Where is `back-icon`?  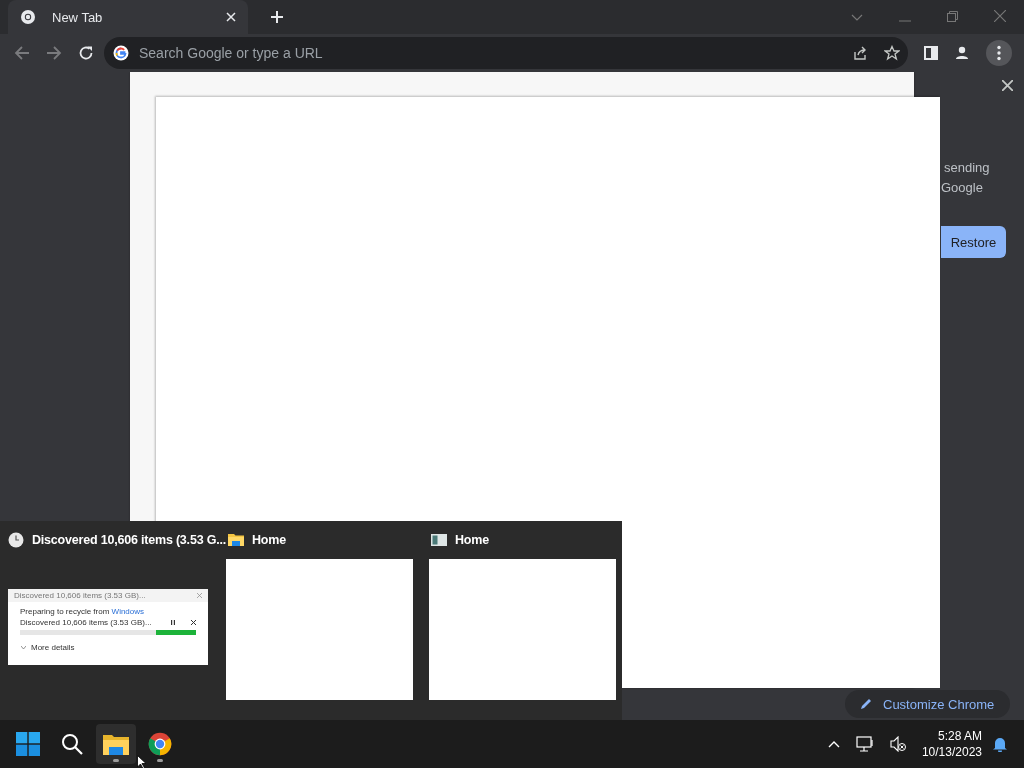
back-icon is located at coordinates (22, 53).